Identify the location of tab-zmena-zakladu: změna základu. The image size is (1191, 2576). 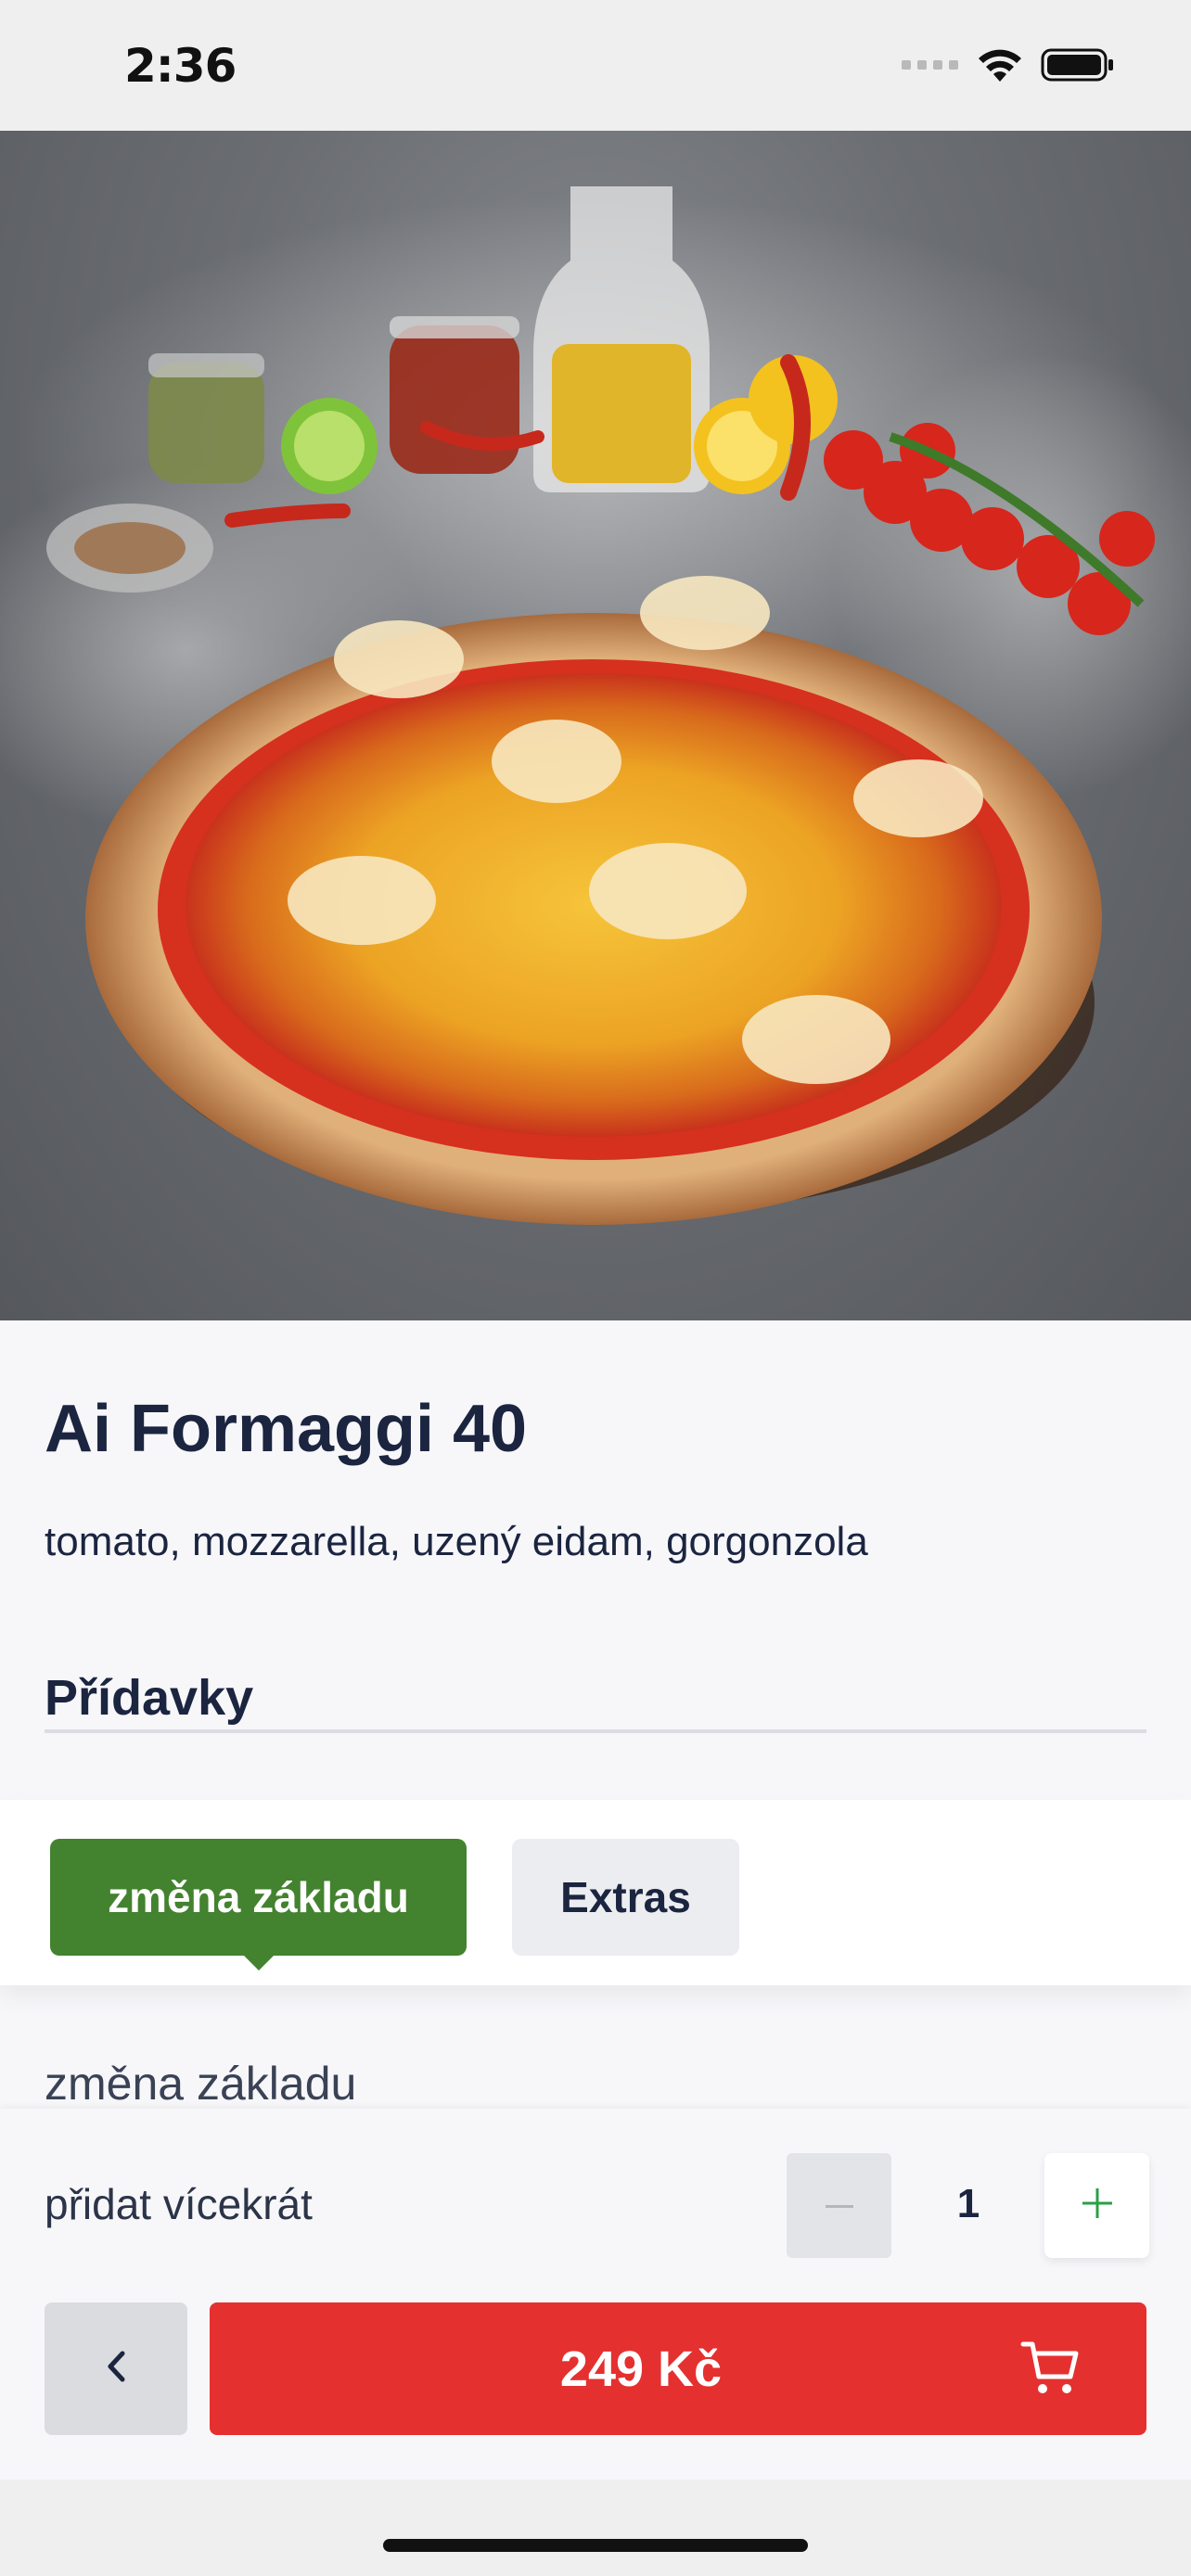
(258, 1904).